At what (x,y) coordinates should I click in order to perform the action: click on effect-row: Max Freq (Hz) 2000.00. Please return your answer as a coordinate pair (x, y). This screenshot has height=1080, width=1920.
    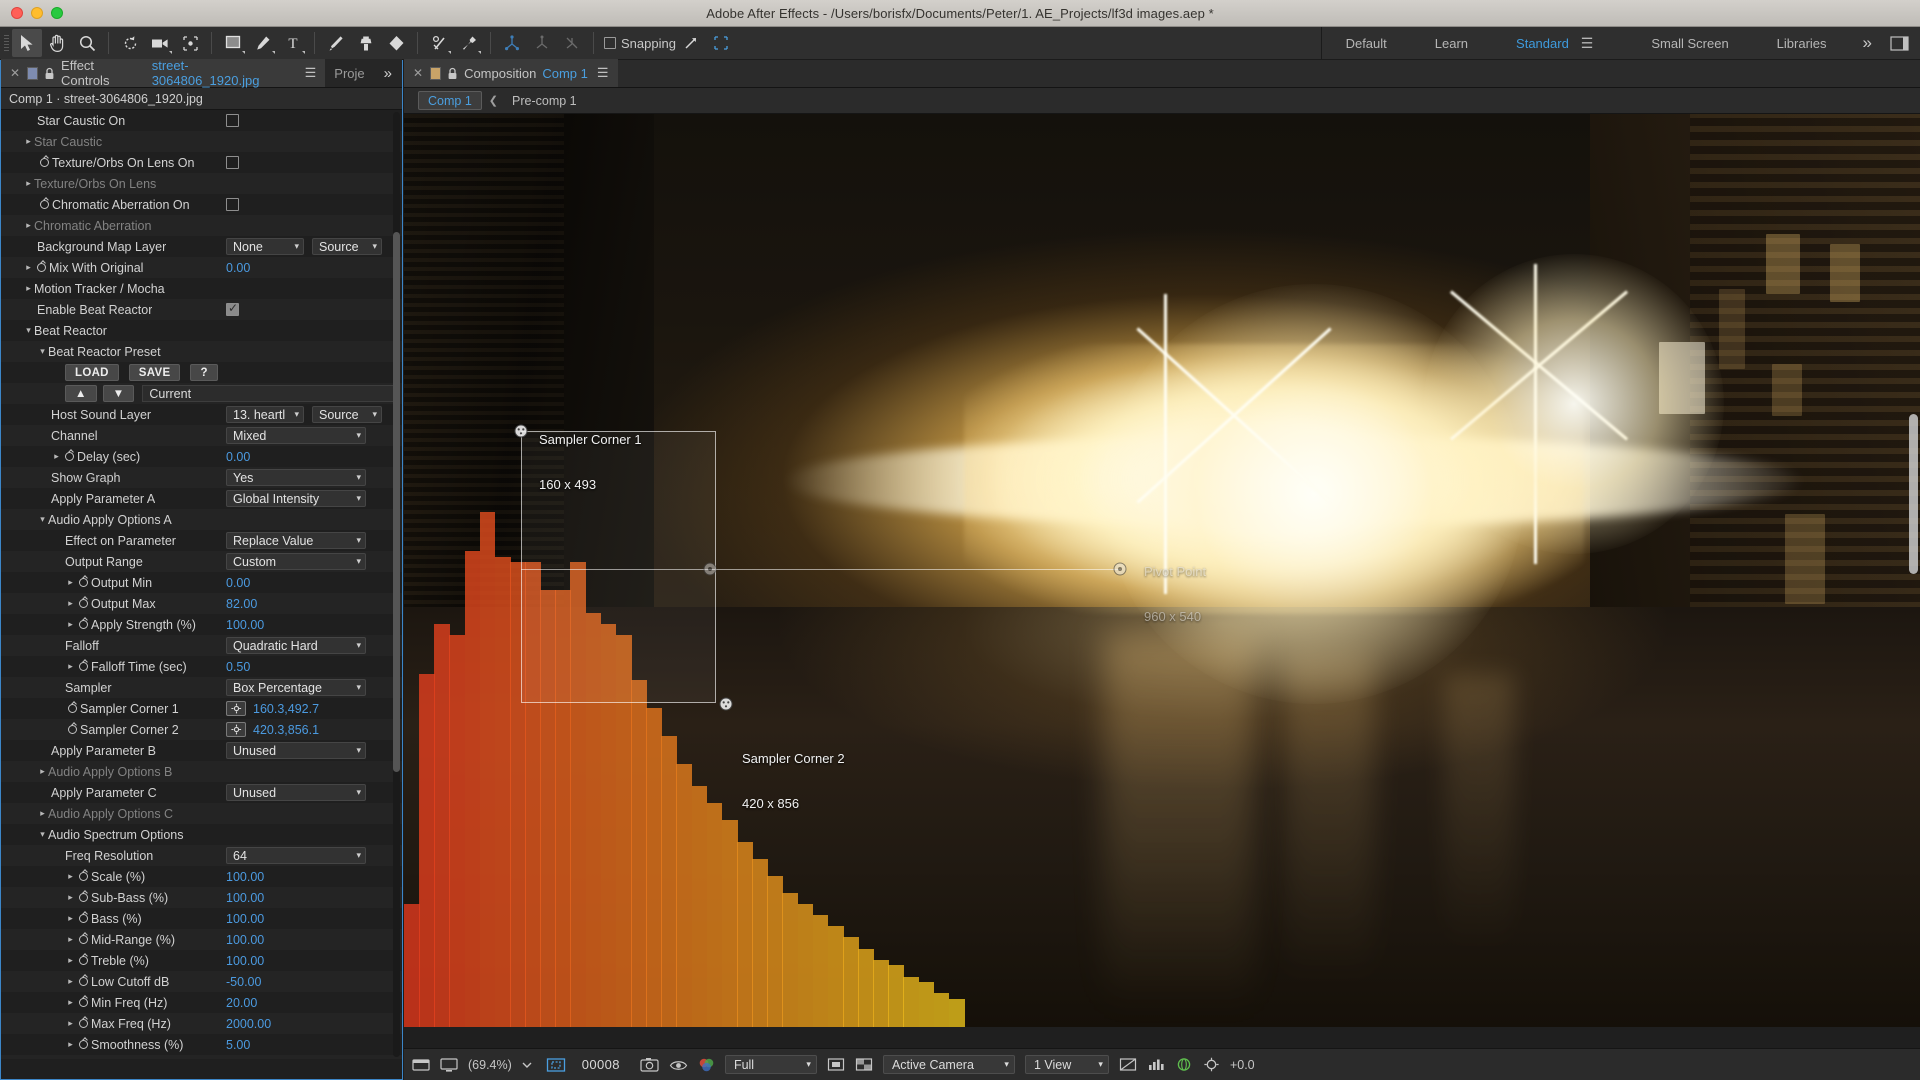
    Looking at the image, I should click on (201, 1023).